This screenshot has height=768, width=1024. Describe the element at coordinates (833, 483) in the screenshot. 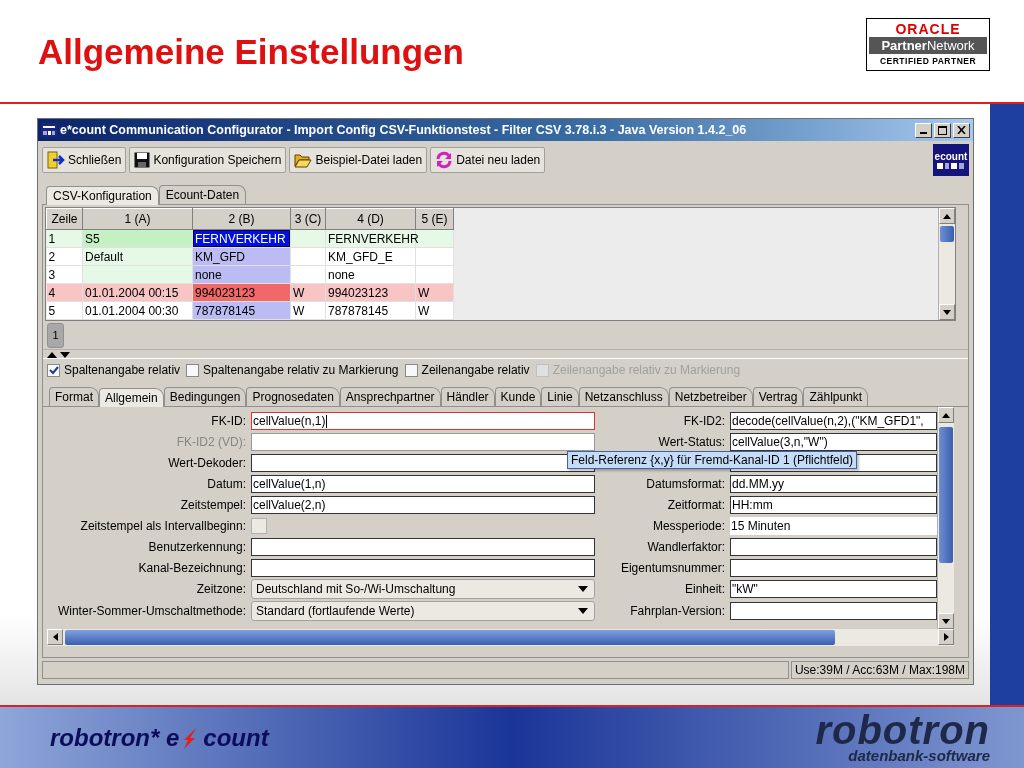

I see `text-field: dd.MM.yy` at that location.